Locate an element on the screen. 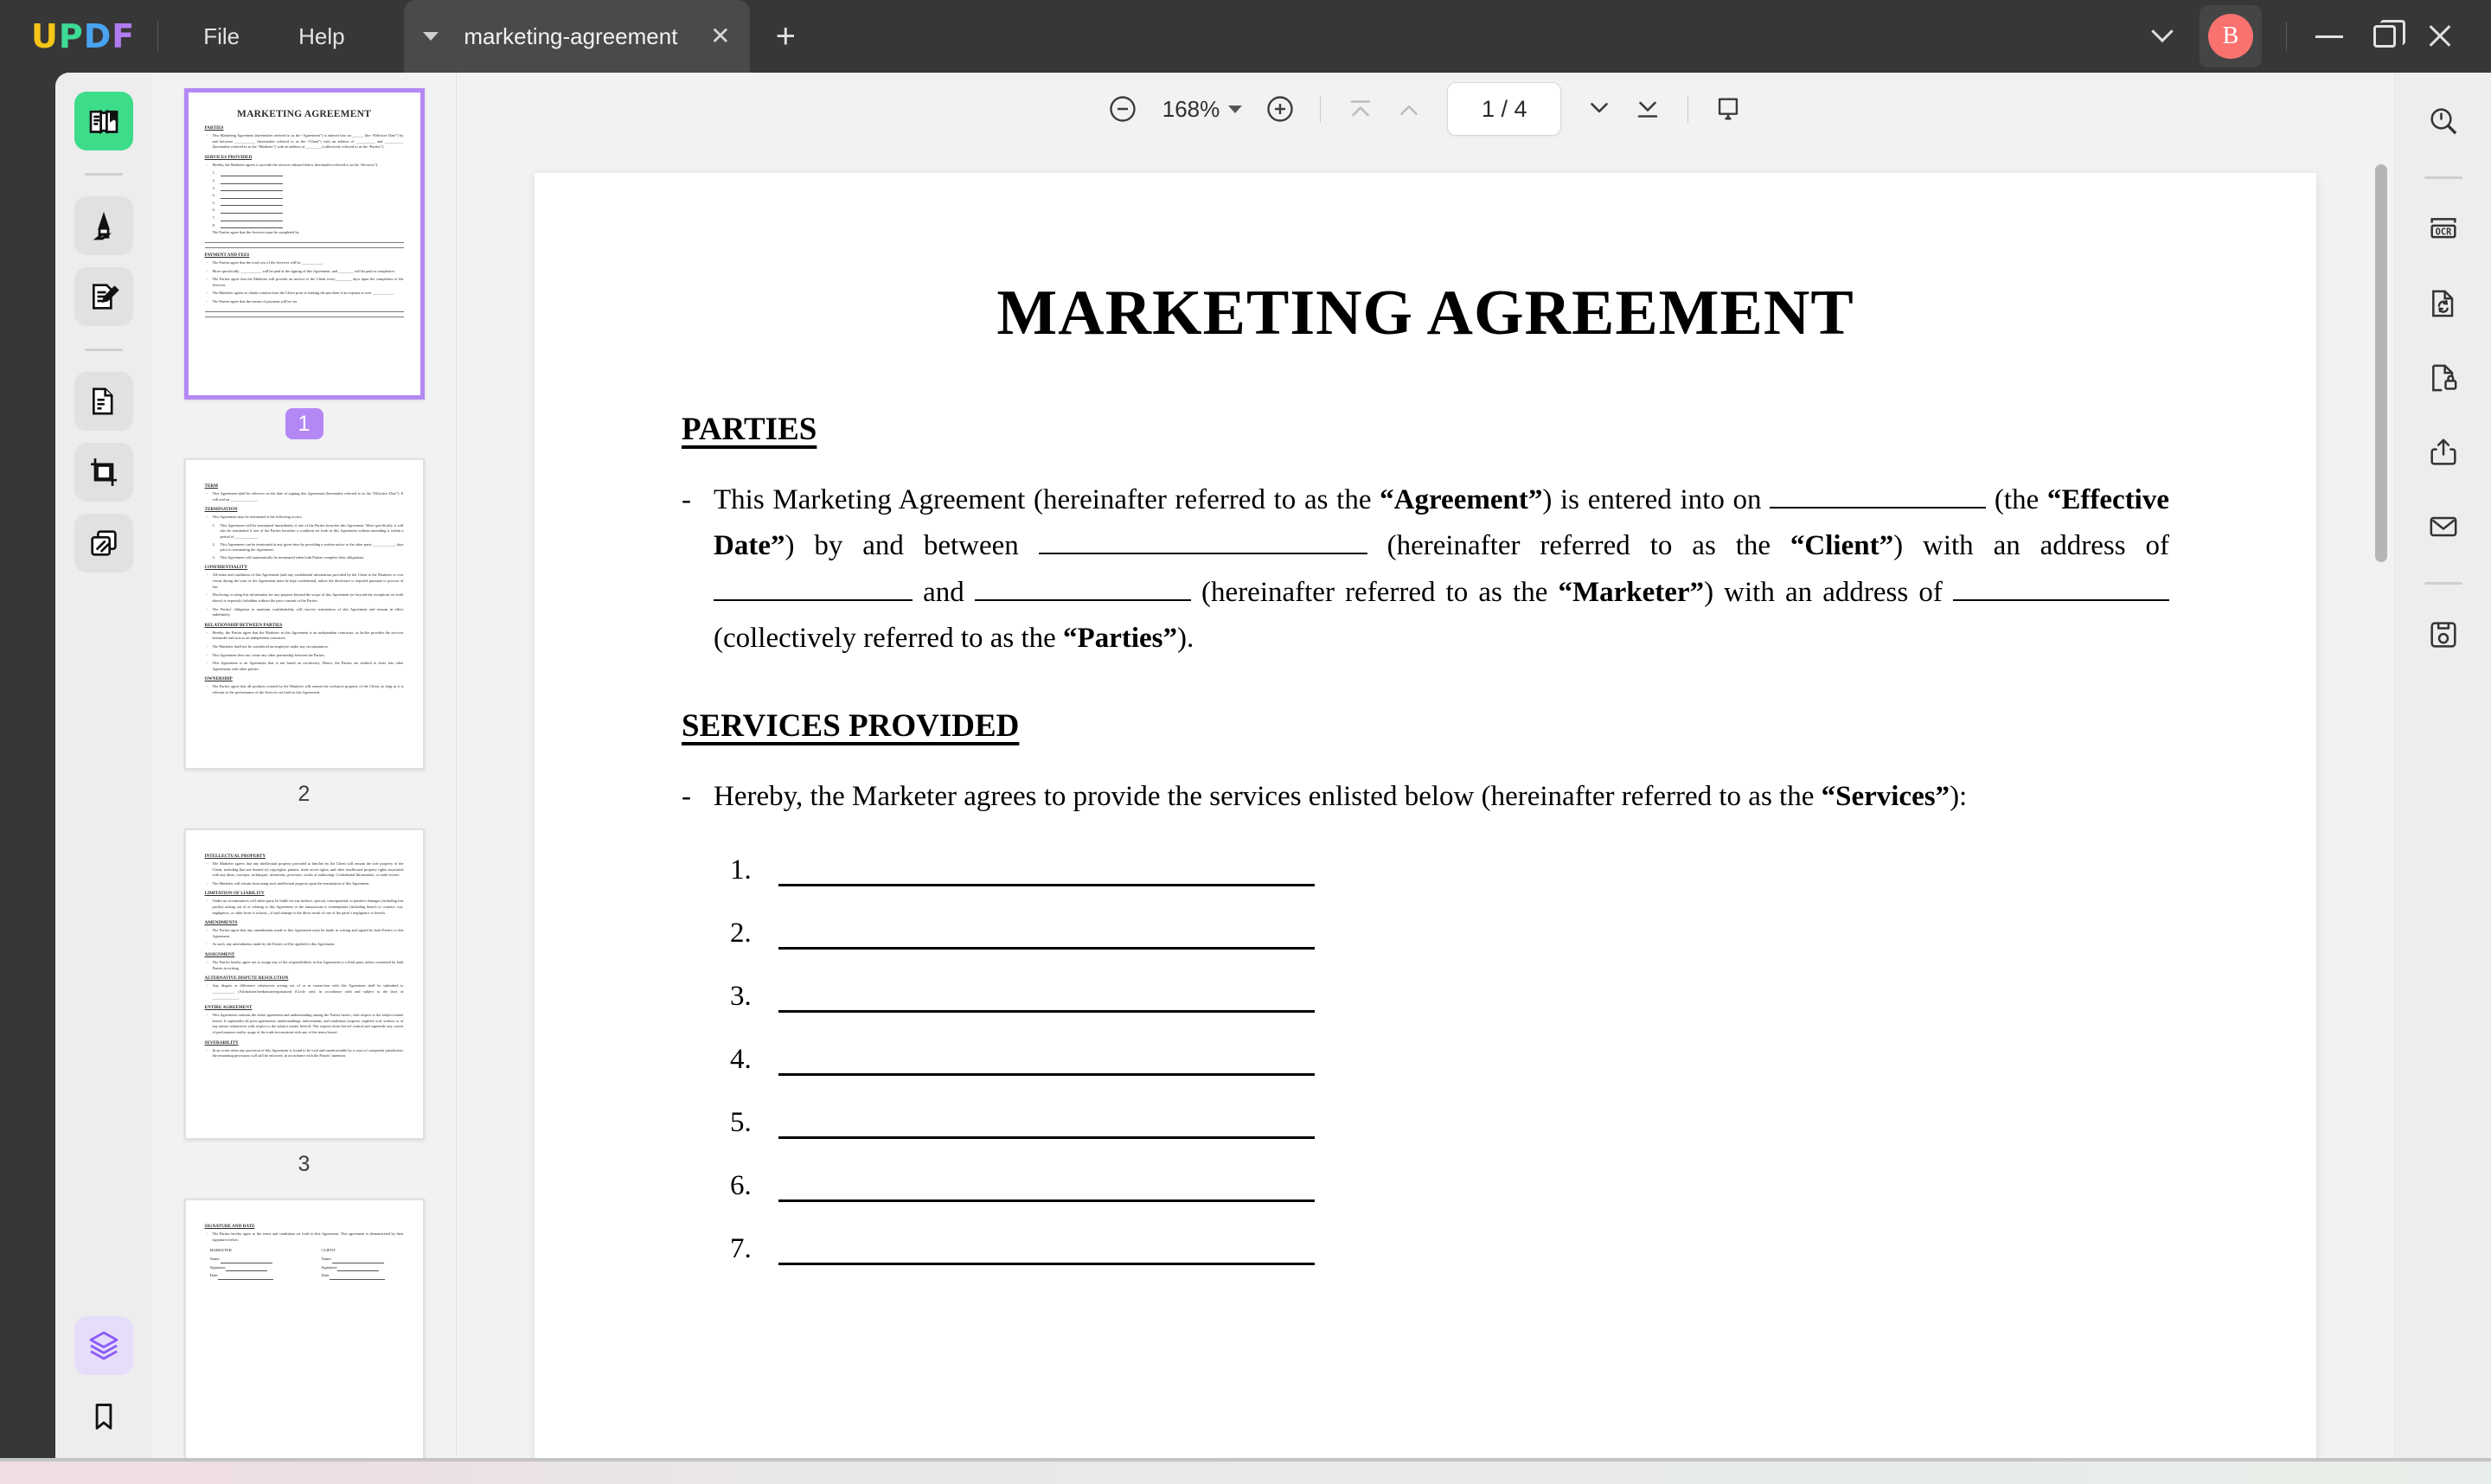 The width and height of the screenshot is (2491, 1484). zoom-out-button is located at coordinates (1122, 109).